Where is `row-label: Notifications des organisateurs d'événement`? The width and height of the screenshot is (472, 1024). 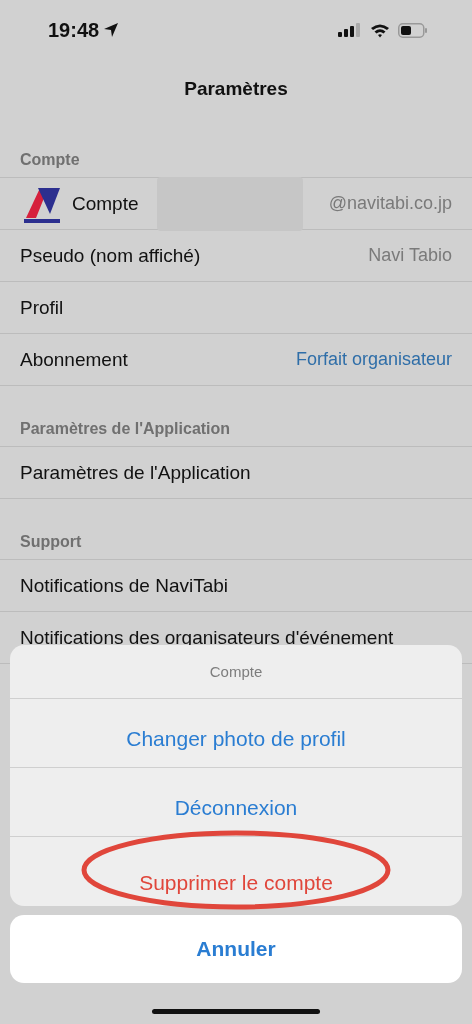
row-label: Notifications des organisateurs d'événement is located at coordinates (207, 637).